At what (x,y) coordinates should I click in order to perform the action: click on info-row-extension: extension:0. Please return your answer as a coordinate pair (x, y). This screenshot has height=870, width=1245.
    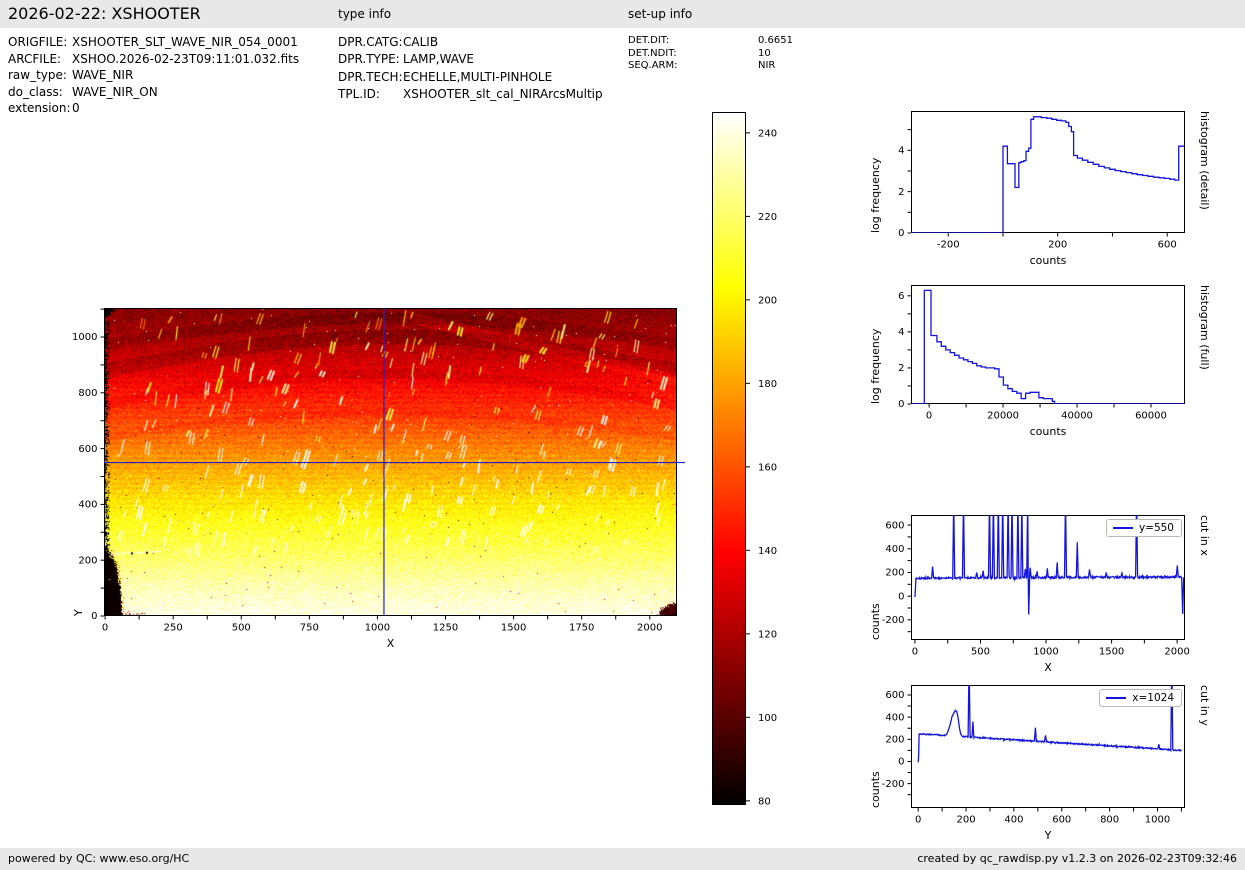
    Looking at the image, I should click on (153, 108).